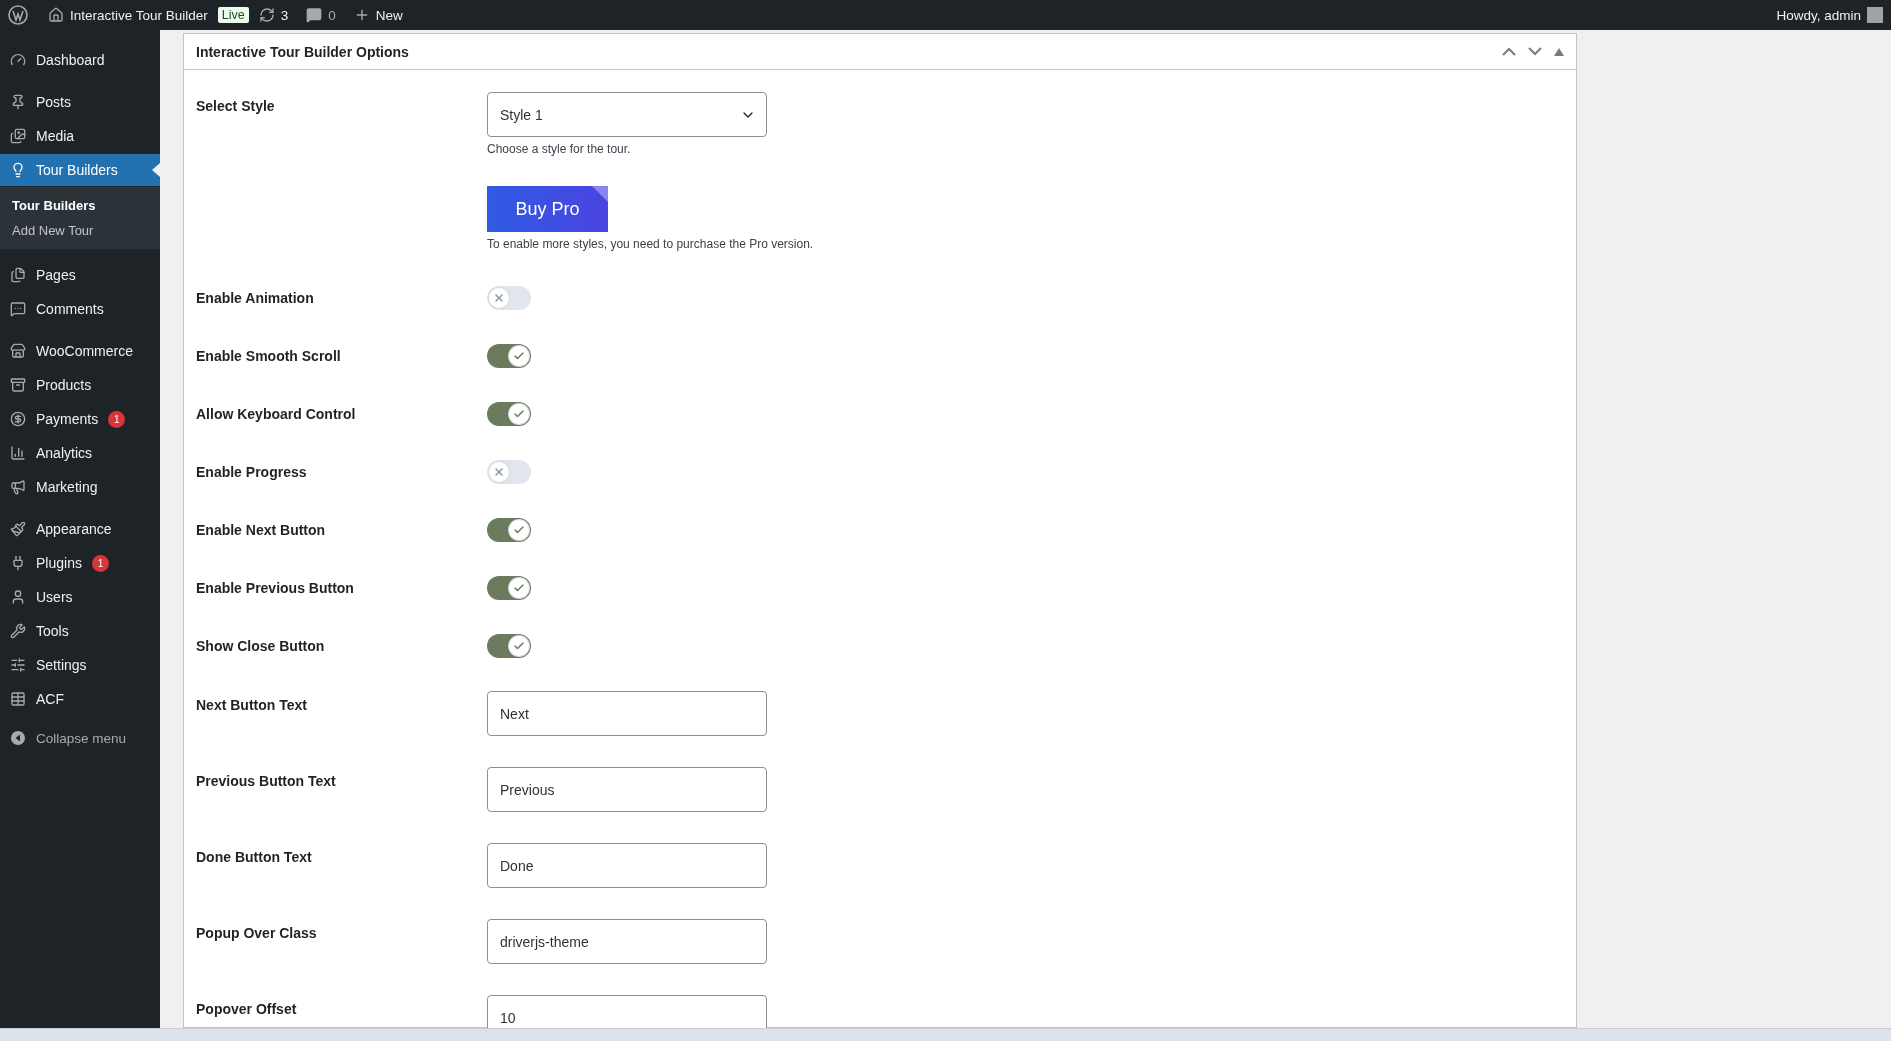 Image resolution: width=1891 pixels, height=1041 pixels. Describe the element at coordinates (266, 15) in the screenshot. I see `refresh-icon` at that location.